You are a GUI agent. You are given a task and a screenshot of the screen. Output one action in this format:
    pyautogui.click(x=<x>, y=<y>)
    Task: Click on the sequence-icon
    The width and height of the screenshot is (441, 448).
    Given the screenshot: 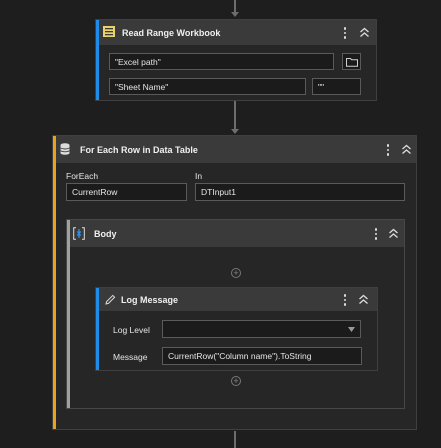 What is the action you would take?
    pyautogui.click(x=79, y=233)
    